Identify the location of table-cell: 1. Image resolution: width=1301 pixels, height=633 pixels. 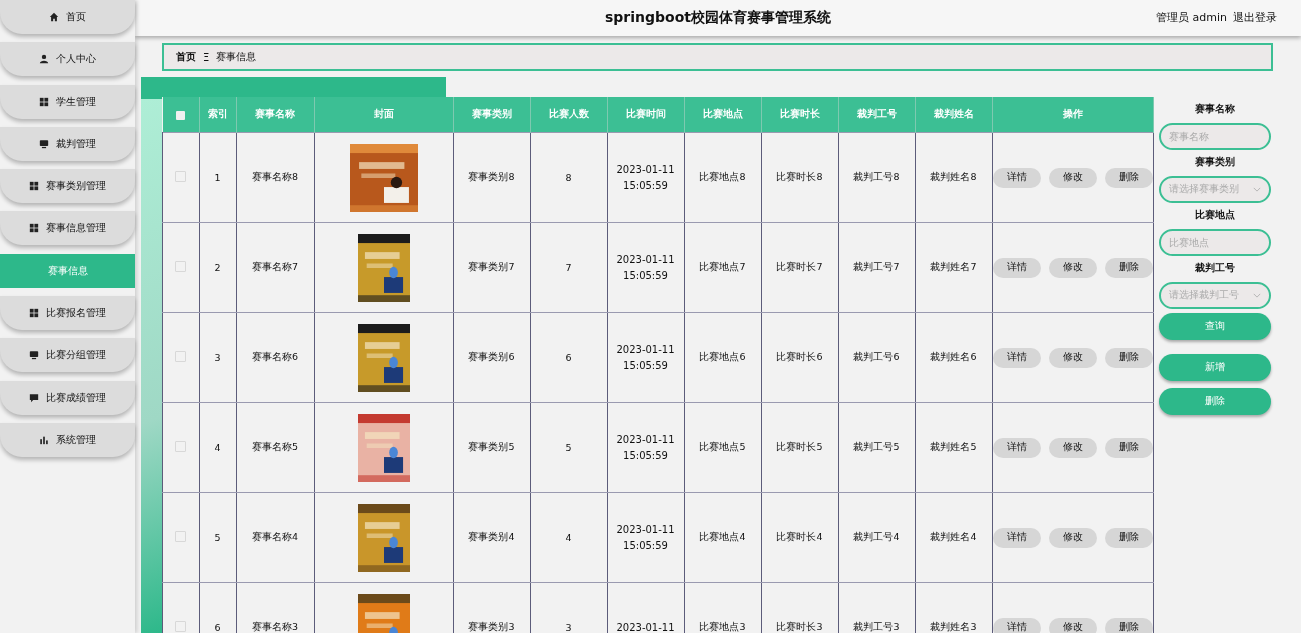
(217, 177).